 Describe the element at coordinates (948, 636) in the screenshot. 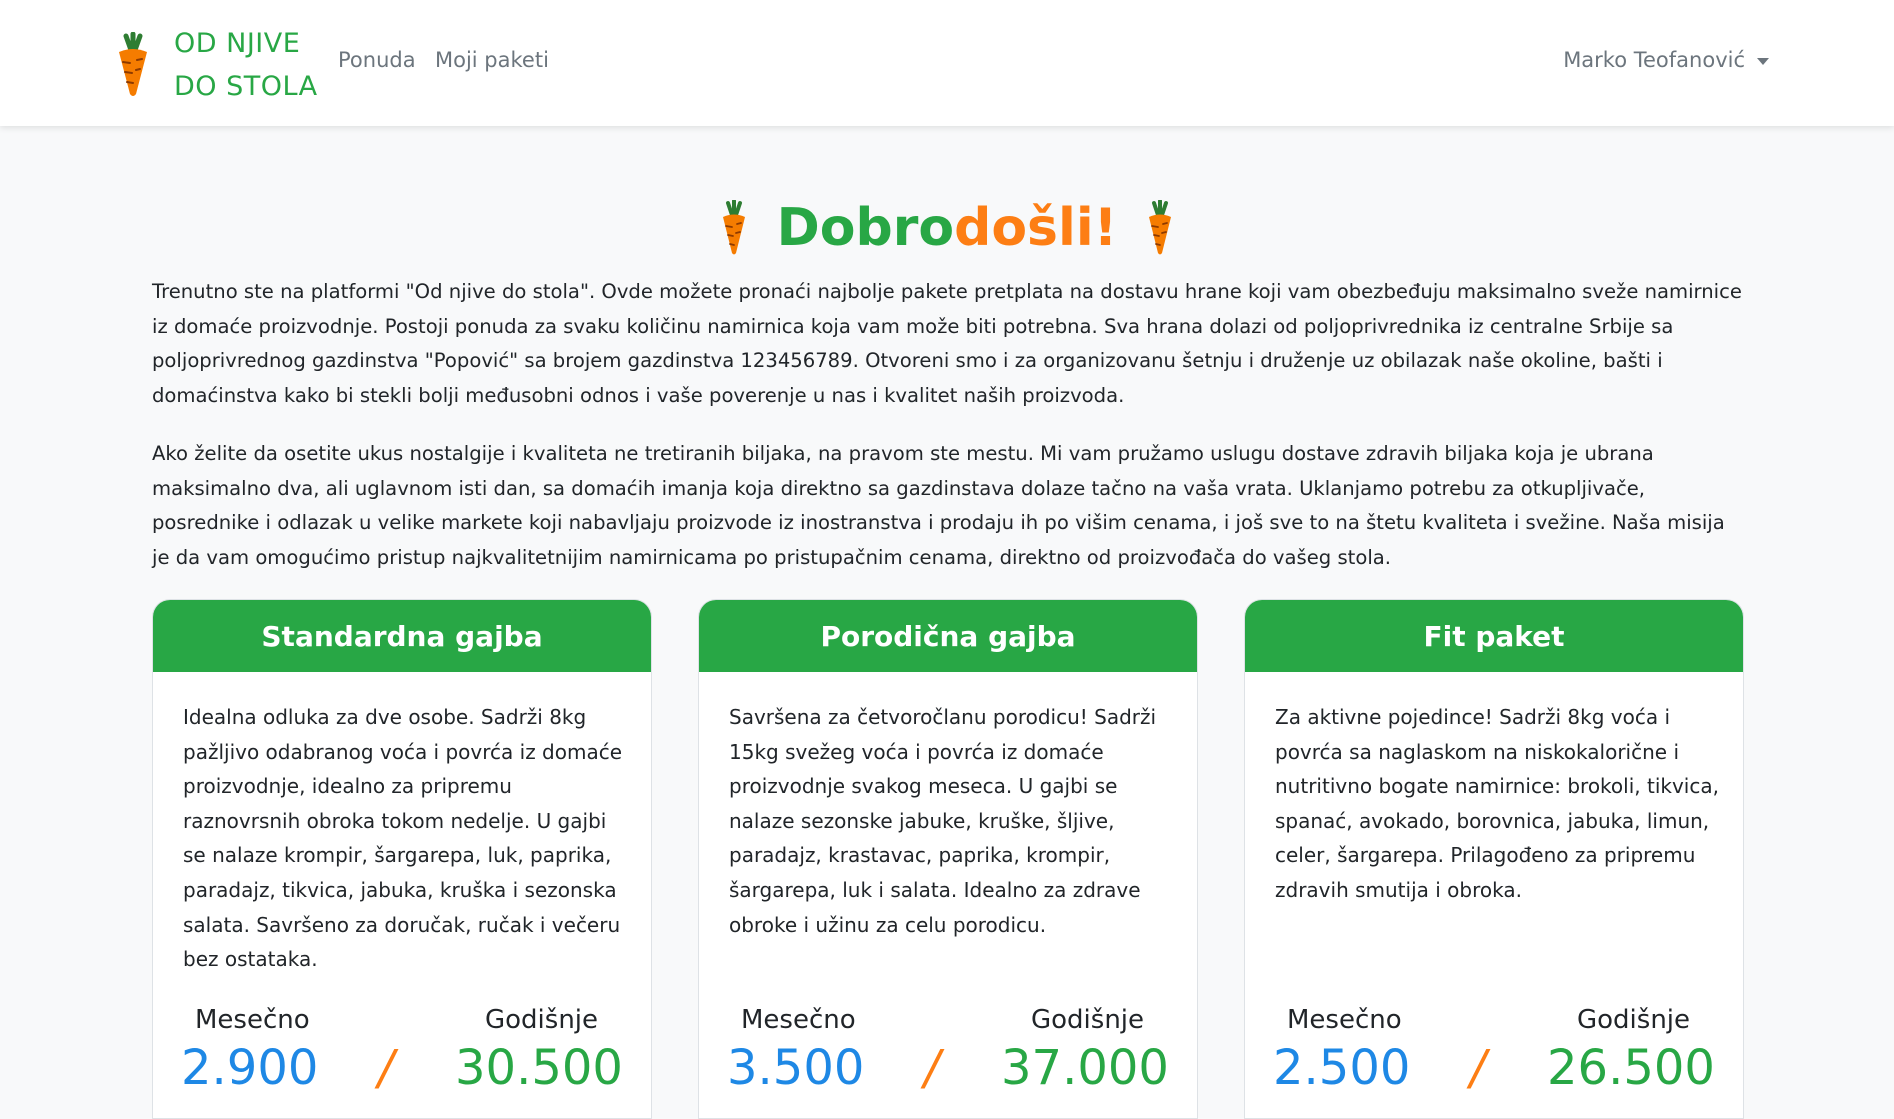

I see `package-title: Porodična gajba` at that location.